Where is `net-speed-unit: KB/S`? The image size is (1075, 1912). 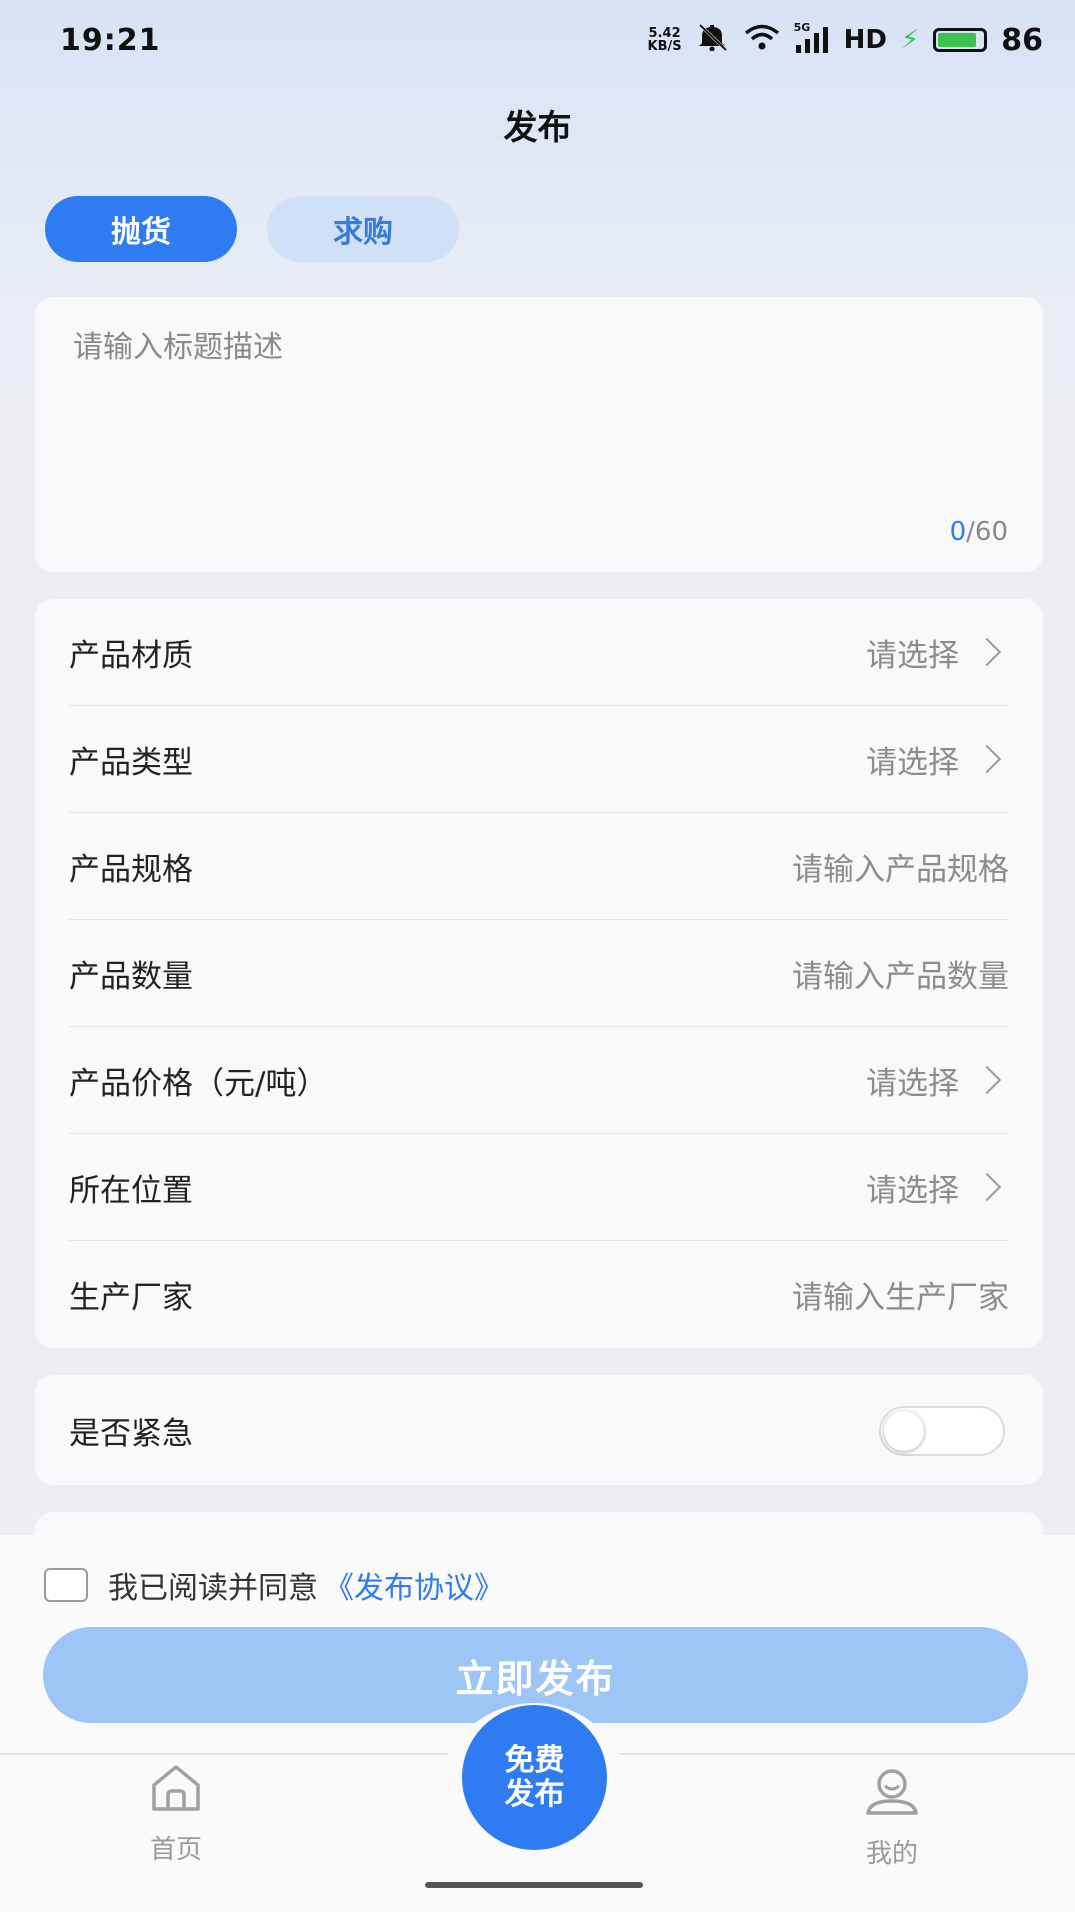 net-speed-unit: KB/S is located at coordinates (664, 46).